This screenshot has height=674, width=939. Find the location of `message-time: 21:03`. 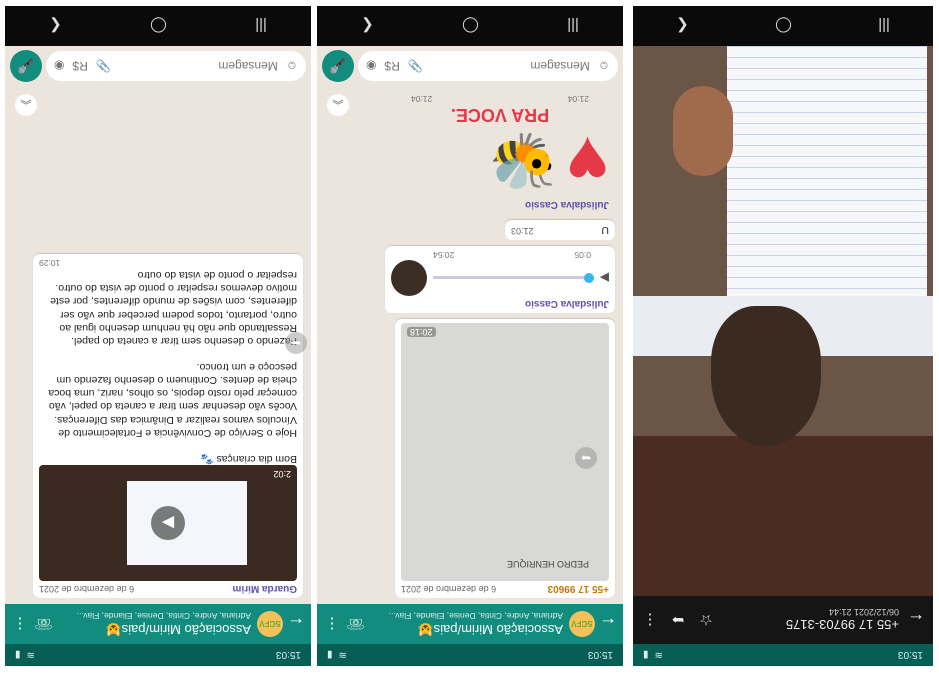

message-time: 21:03 is located at coordinates (522, 231).